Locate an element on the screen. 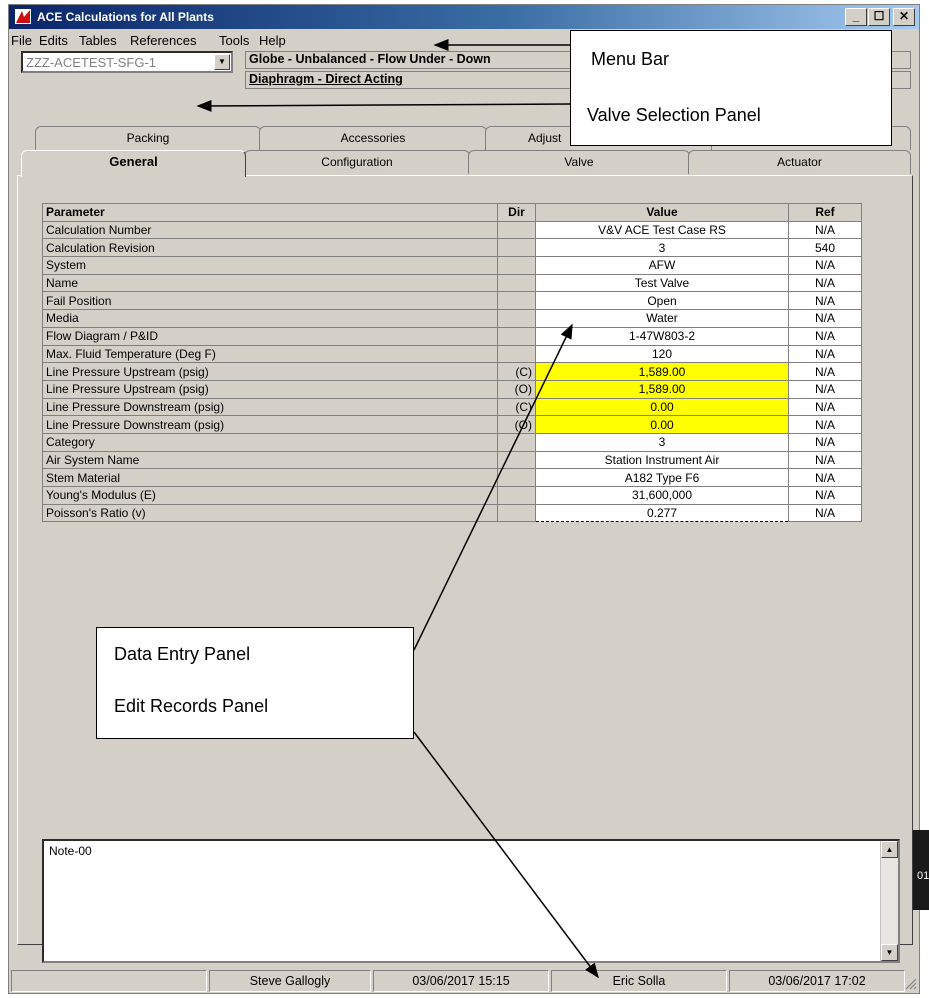 This screenshot has width=929, height=998. menu-tables: Tables is located at coordinates (98, 40).